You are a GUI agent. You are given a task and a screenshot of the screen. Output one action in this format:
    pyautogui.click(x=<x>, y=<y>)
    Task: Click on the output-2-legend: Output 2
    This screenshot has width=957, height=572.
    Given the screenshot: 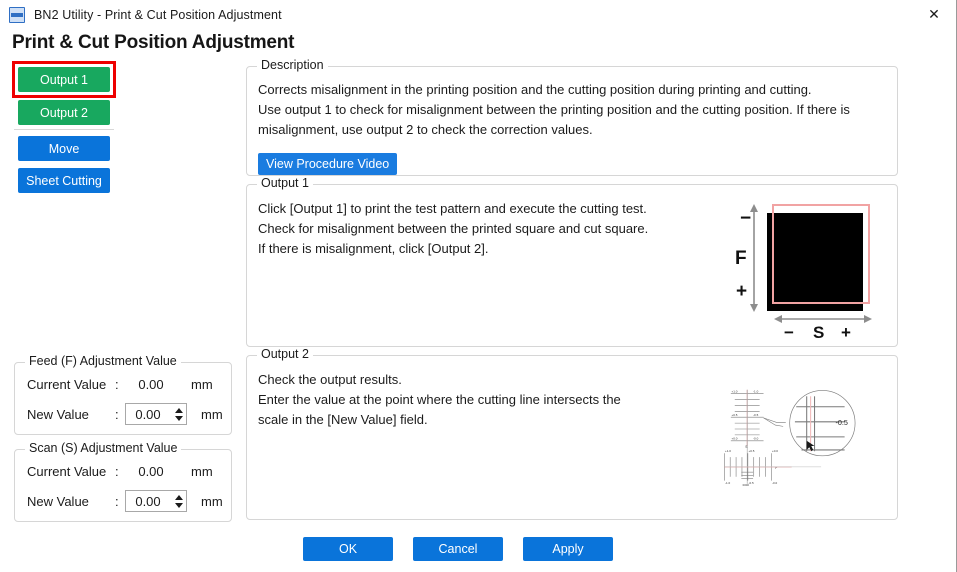 What is the action you would take?
    pyautogui.click(x=285, y=354)
    